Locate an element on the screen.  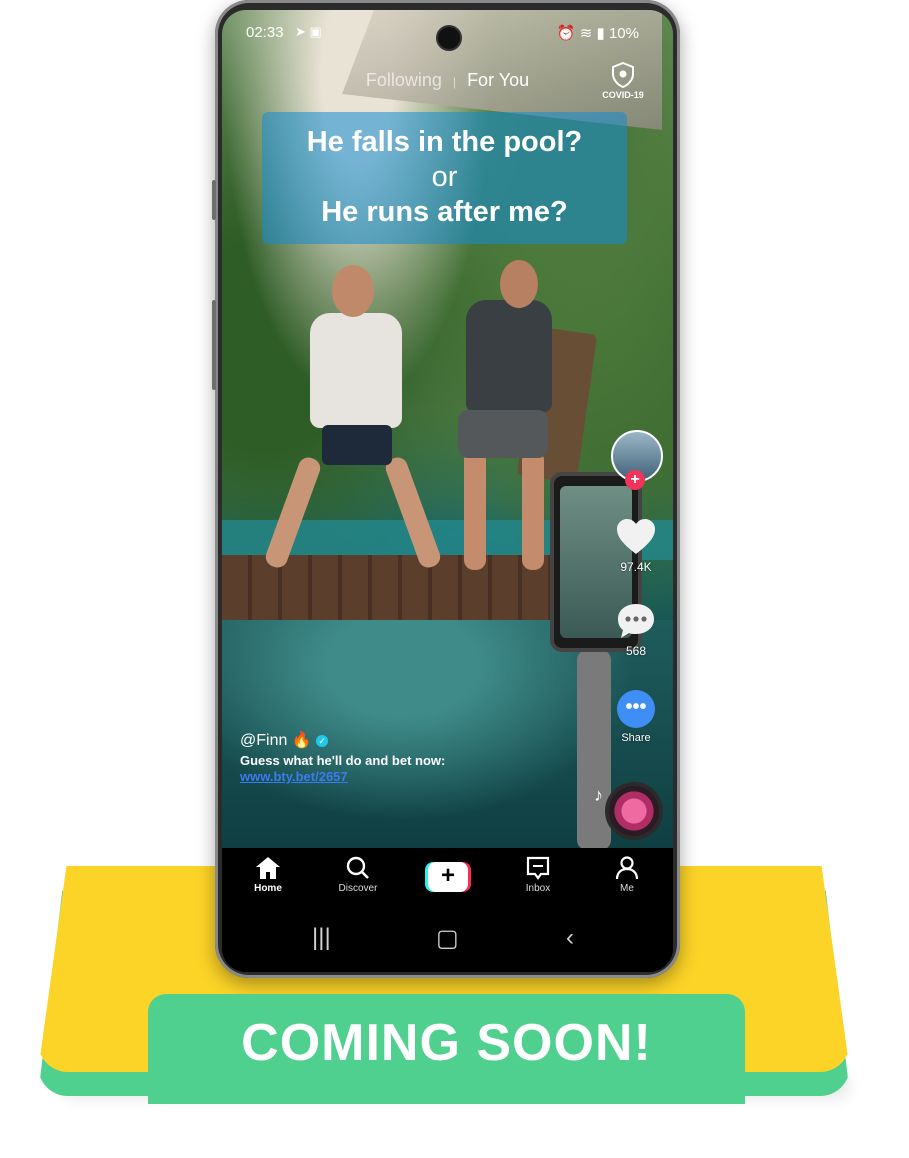
battery-level: 10% is located at coordinates (623, 33).